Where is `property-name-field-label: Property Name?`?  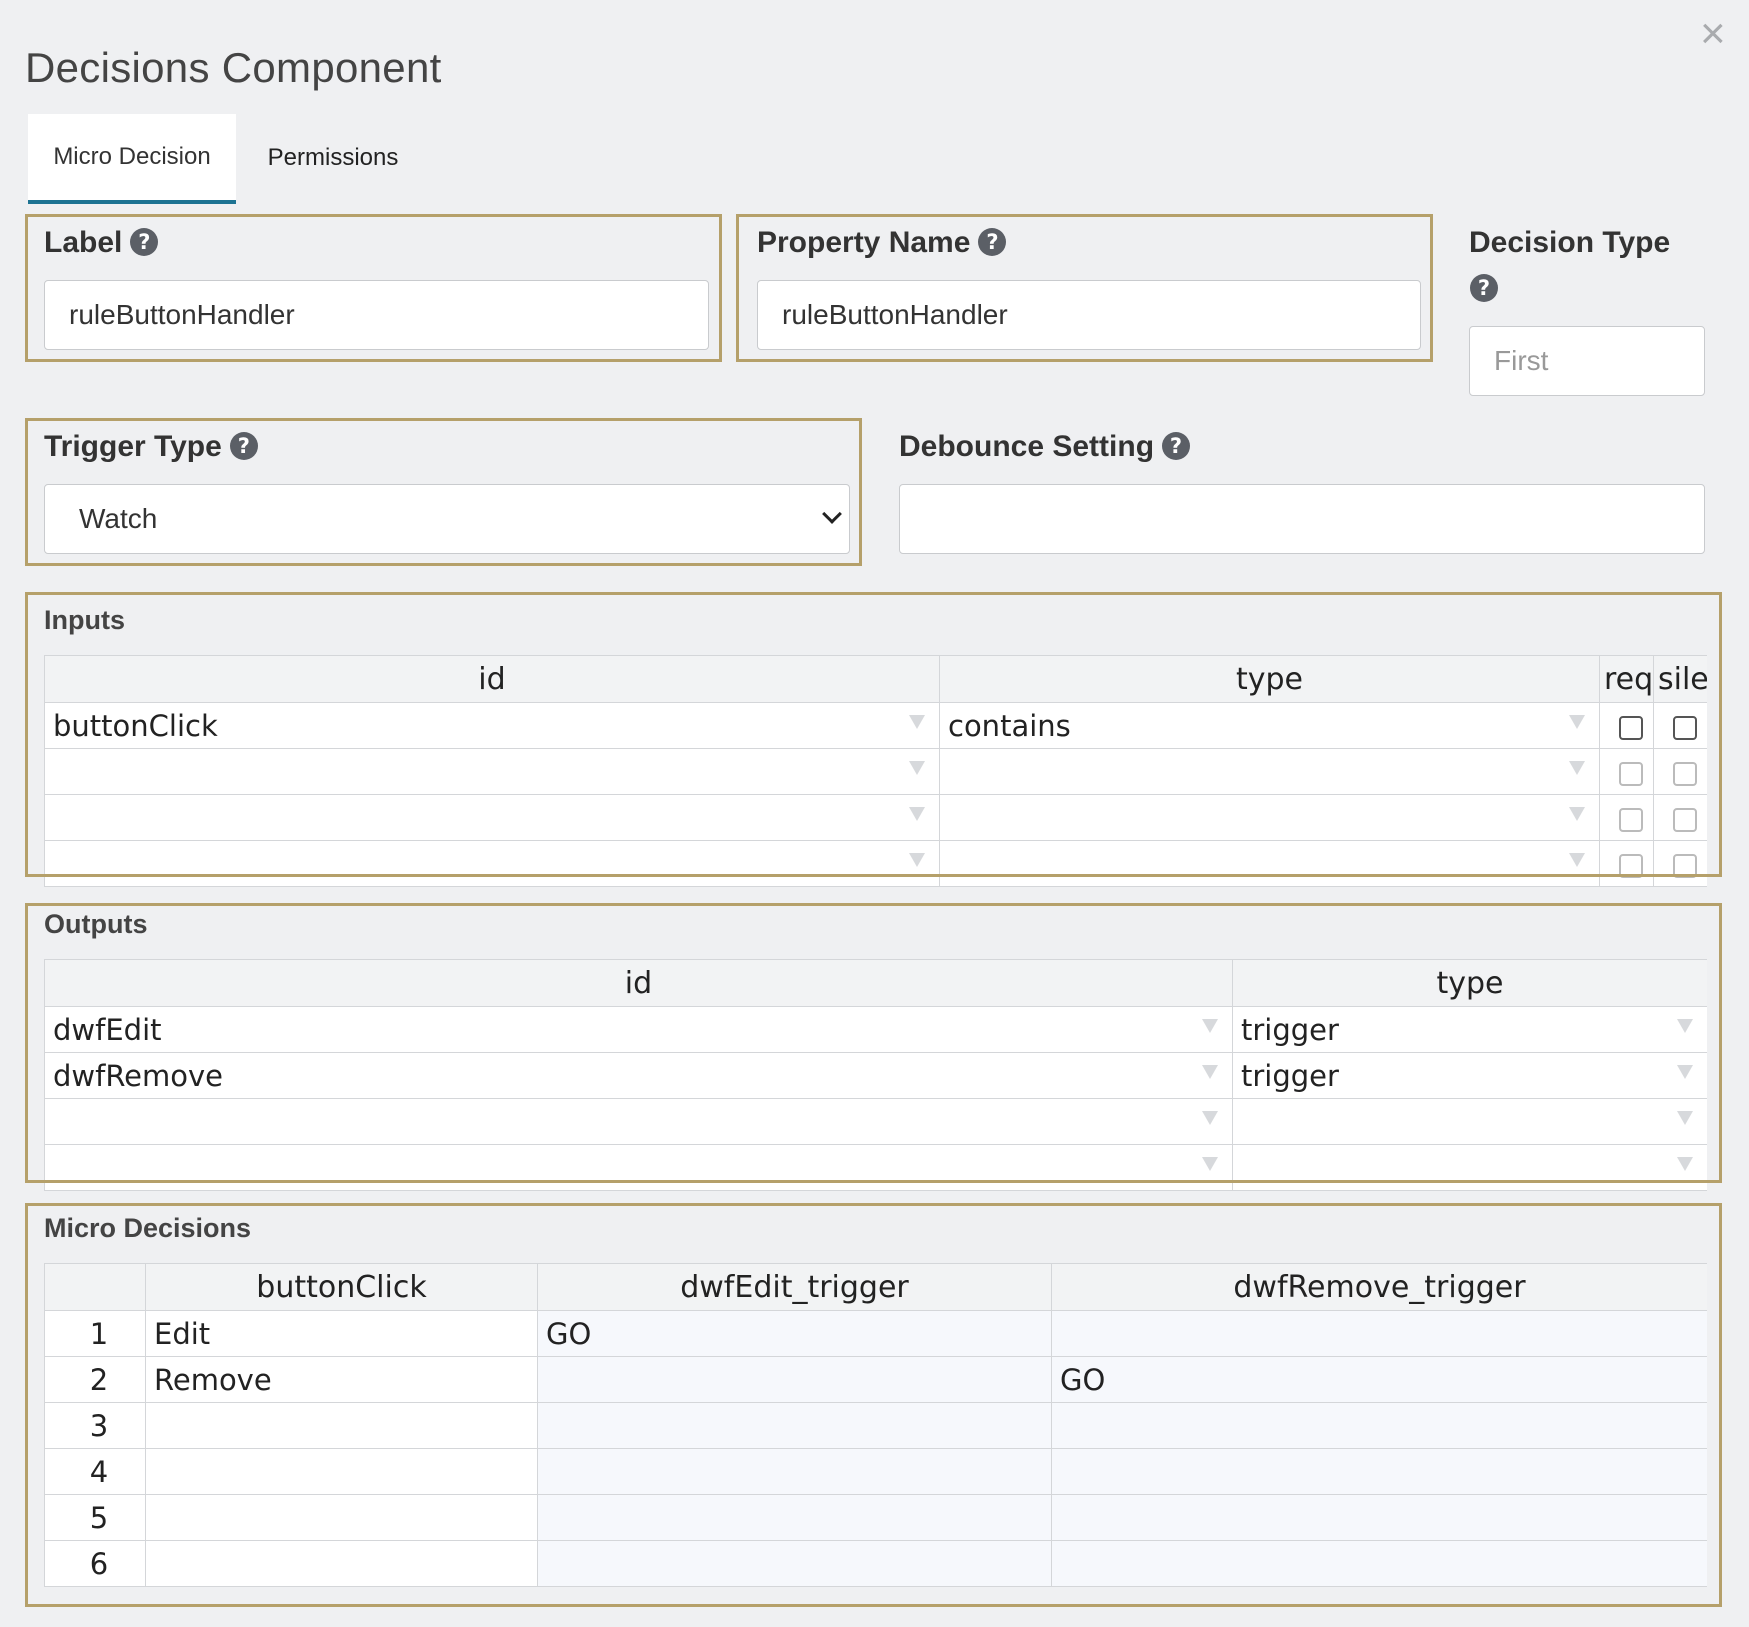 property-name-field-label: Property Name? is located at coordinates (882, 243).